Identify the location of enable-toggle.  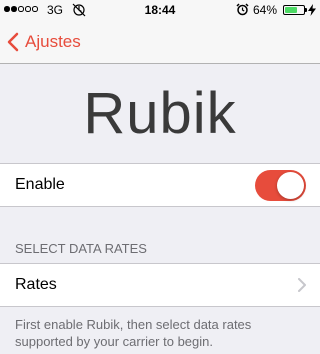
(280, 185).